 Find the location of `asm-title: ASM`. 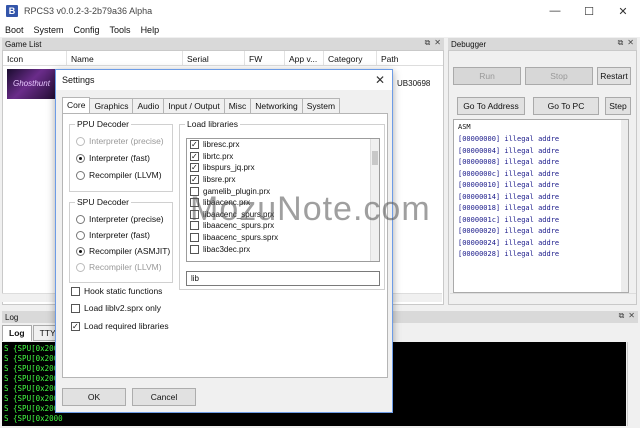

asm-title: ASM is located at coordinates (464, 127).